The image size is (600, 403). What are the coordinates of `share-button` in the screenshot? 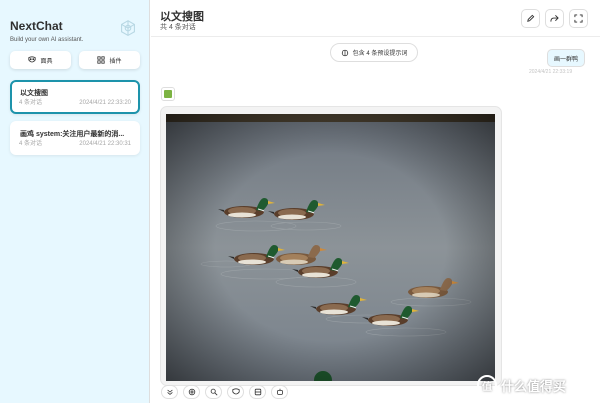 It's located at (554, 18).